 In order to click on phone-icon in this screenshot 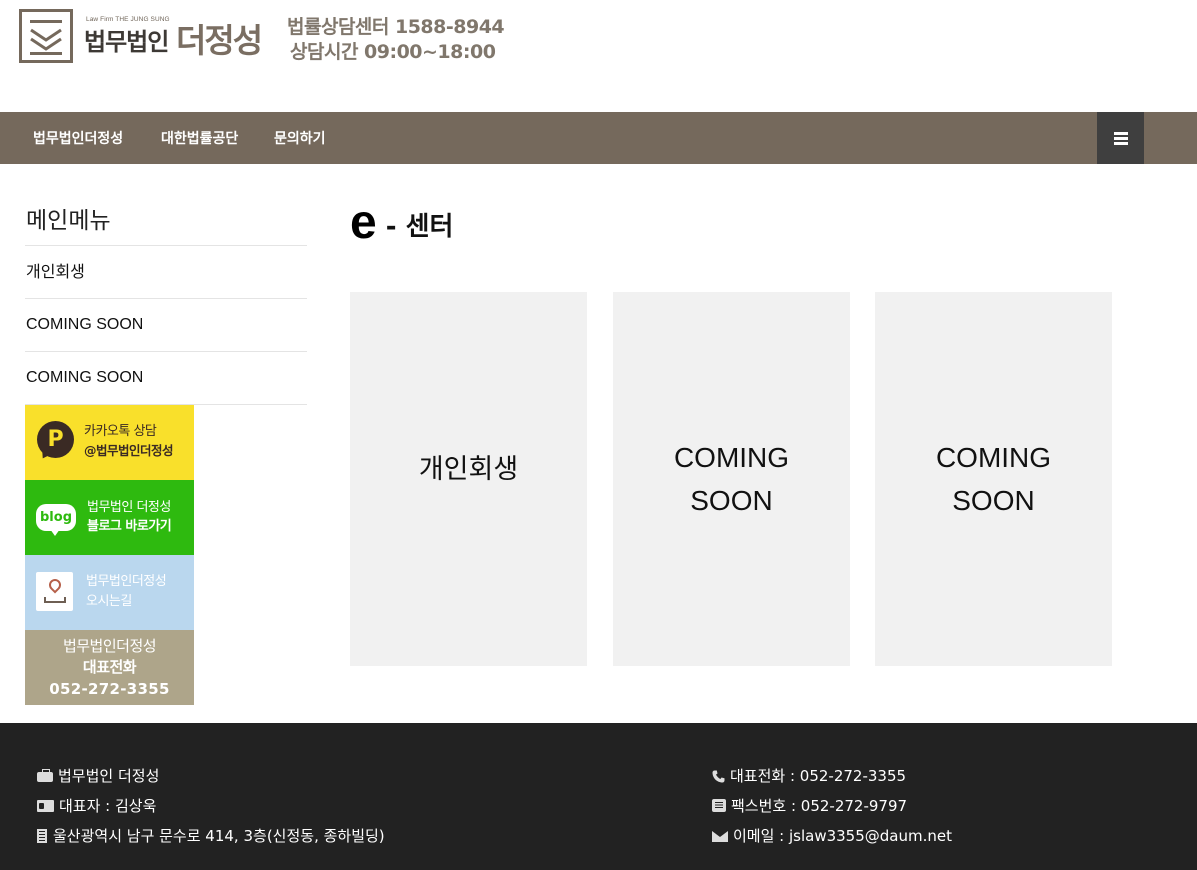, I will do `click(718, 776)`.